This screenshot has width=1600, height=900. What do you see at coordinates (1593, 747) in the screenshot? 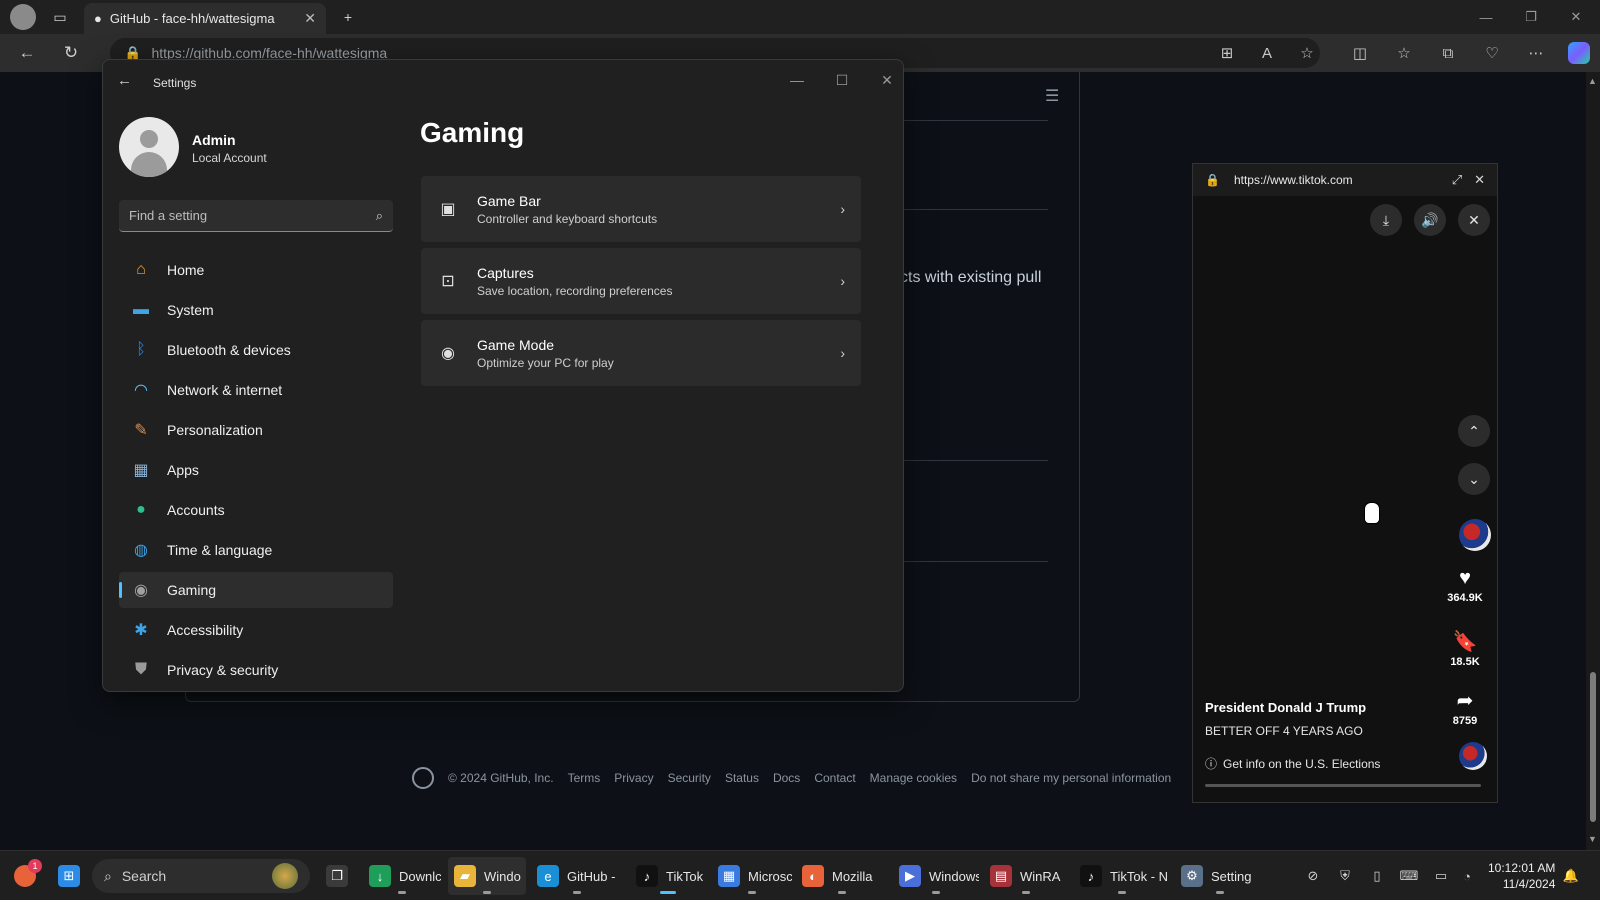
I see `scrollbar-thumb` at bounding box center [1593, 747].